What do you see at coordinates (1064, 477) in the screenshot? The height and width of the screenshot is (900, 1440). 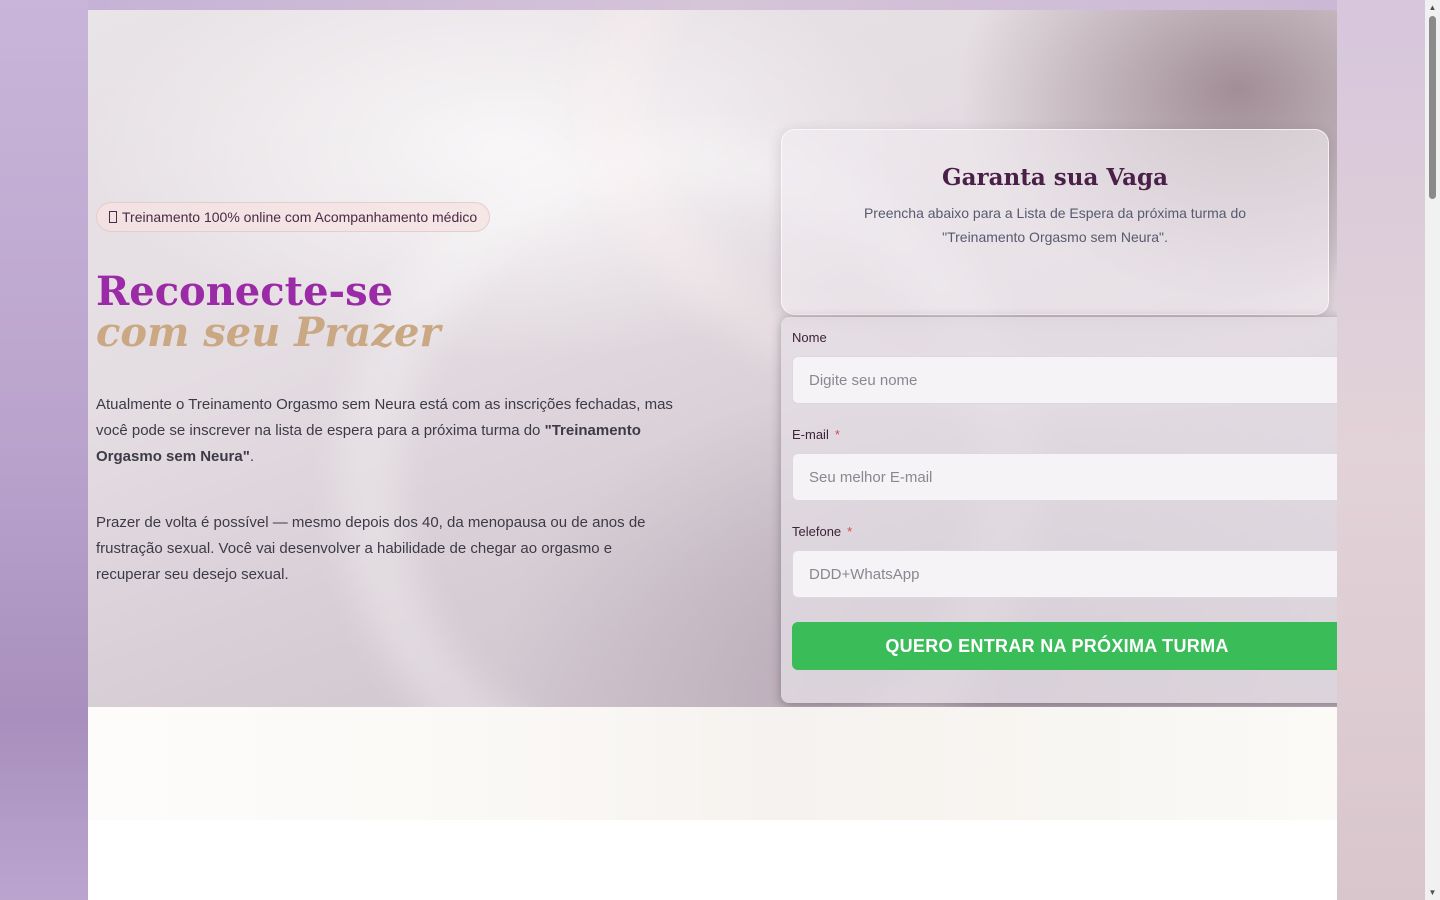 I see `email-field` at bounding box center [1064, 477].